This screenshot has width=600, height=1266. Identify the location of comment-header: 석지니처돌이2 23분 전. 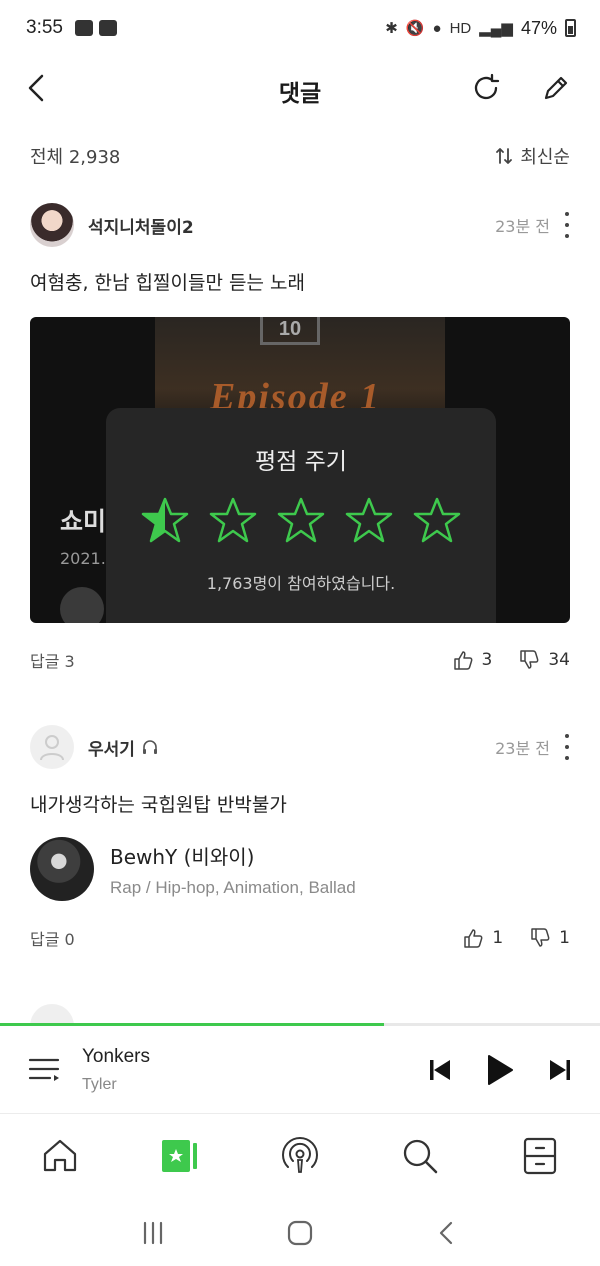
(300, 225).